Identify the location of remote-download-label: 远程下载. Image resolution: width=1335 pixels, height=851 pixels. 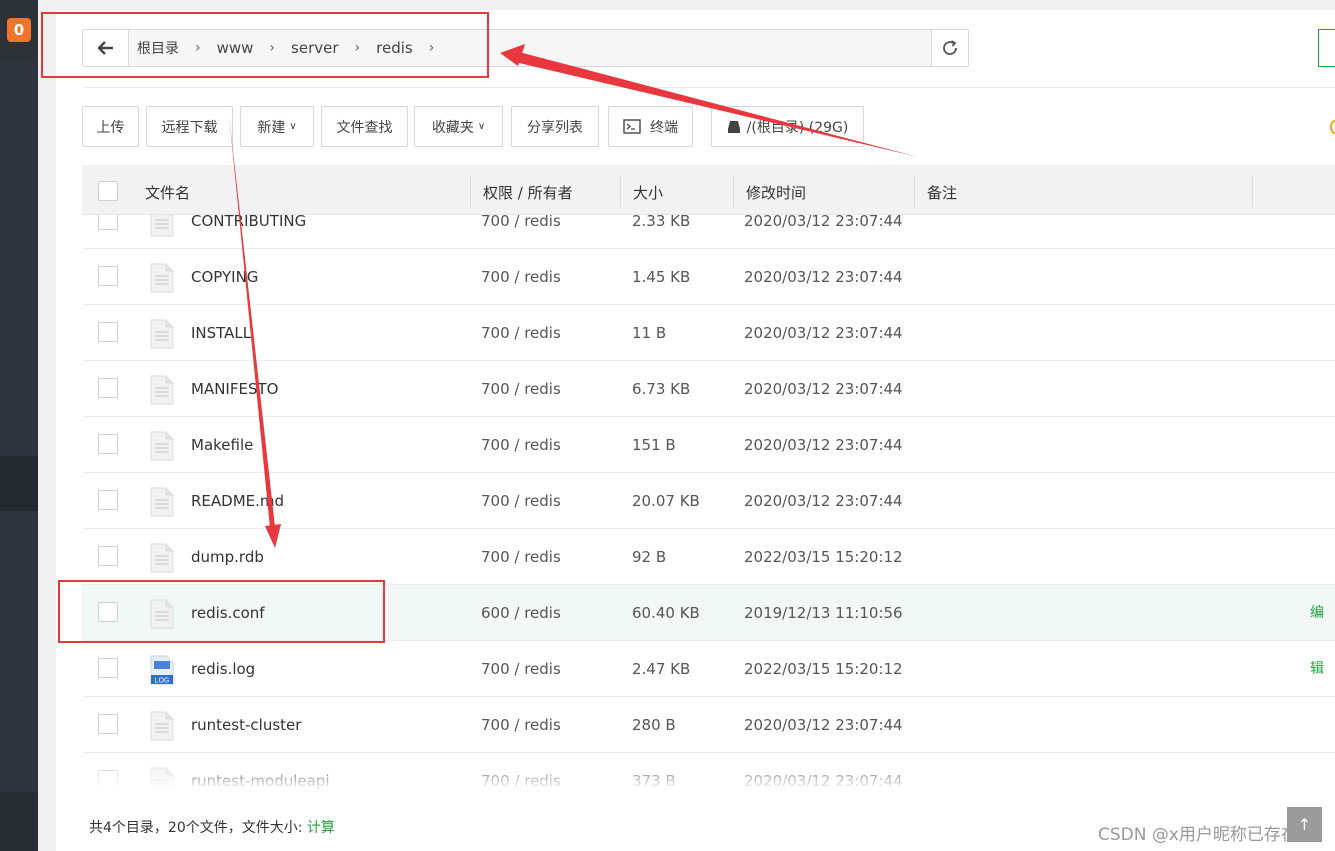
(189, 127).